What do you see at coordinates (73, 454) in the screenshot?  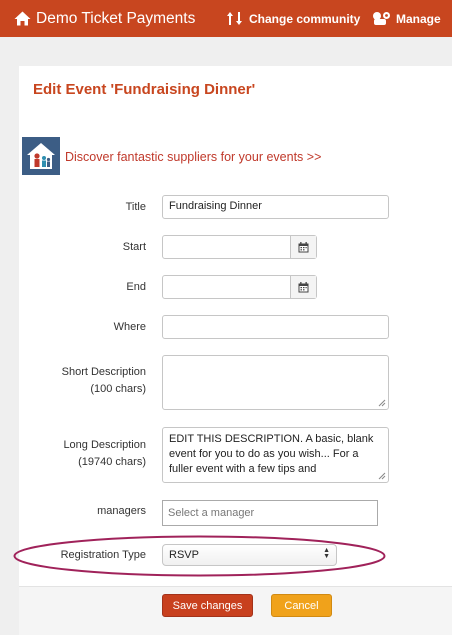 I see `long-description-label: Long Description (19740 chars)` at bounding box center [73, 454].